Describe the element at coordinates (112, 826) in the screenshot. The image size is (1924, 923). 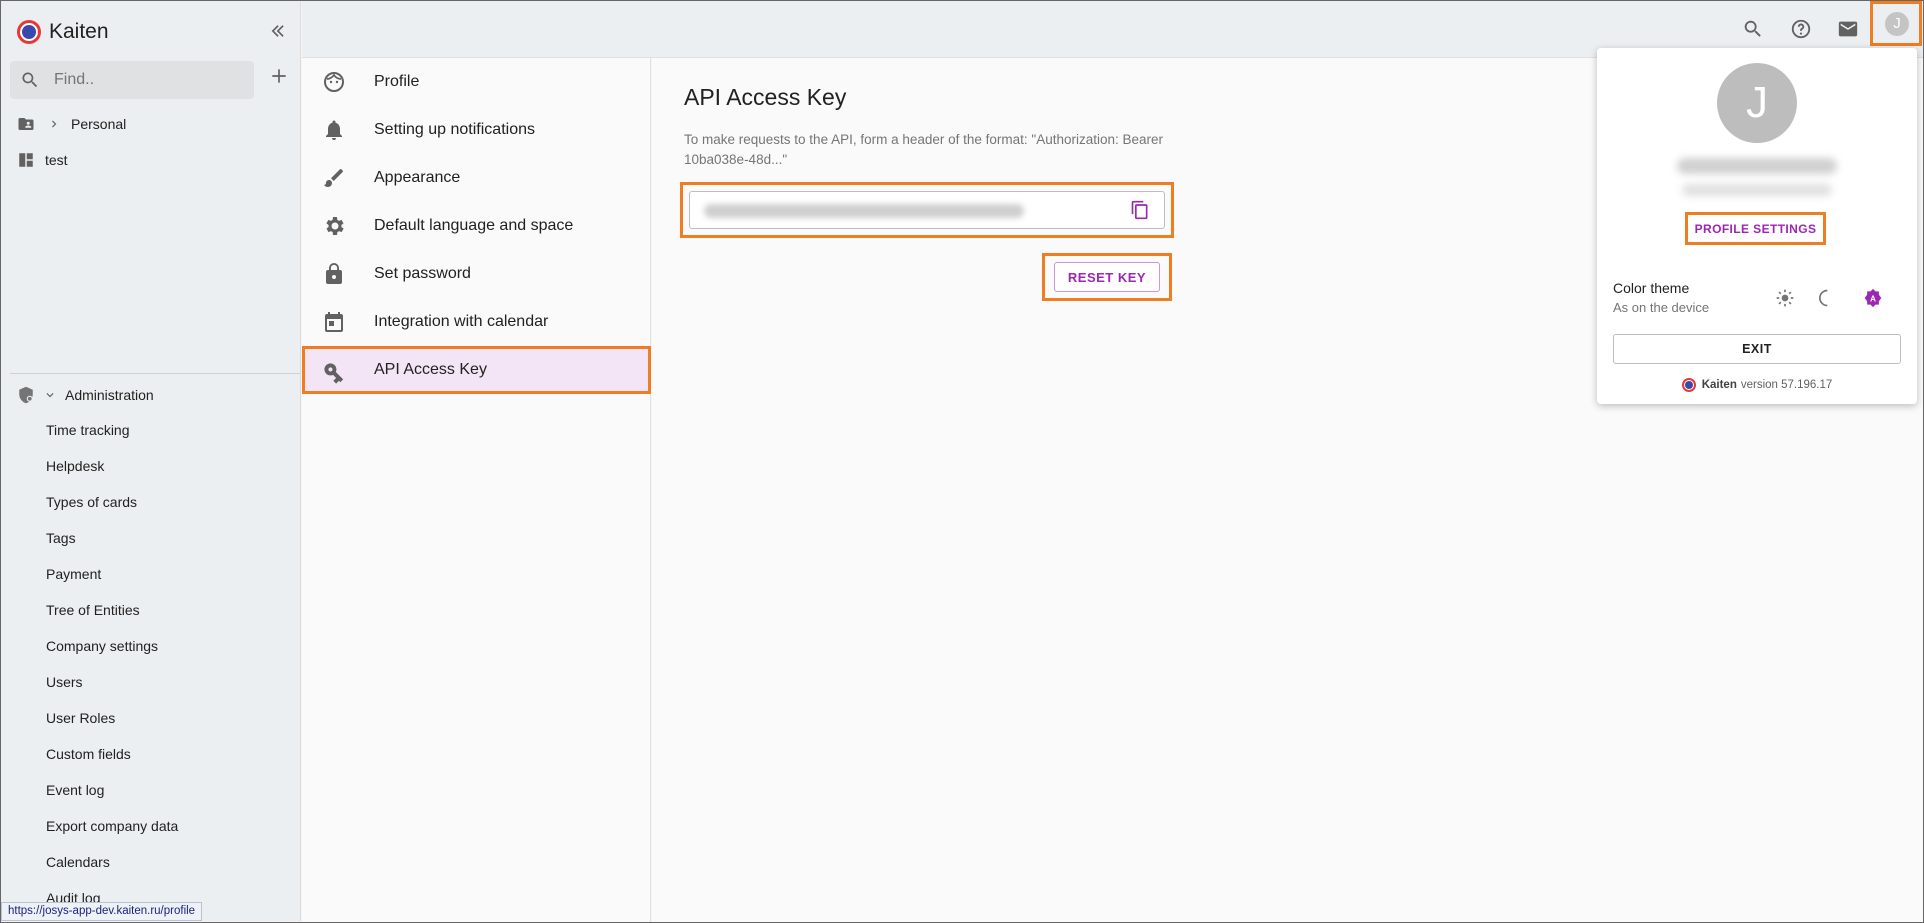
I see `admin-item-export-company-data: Export company data` at that location.